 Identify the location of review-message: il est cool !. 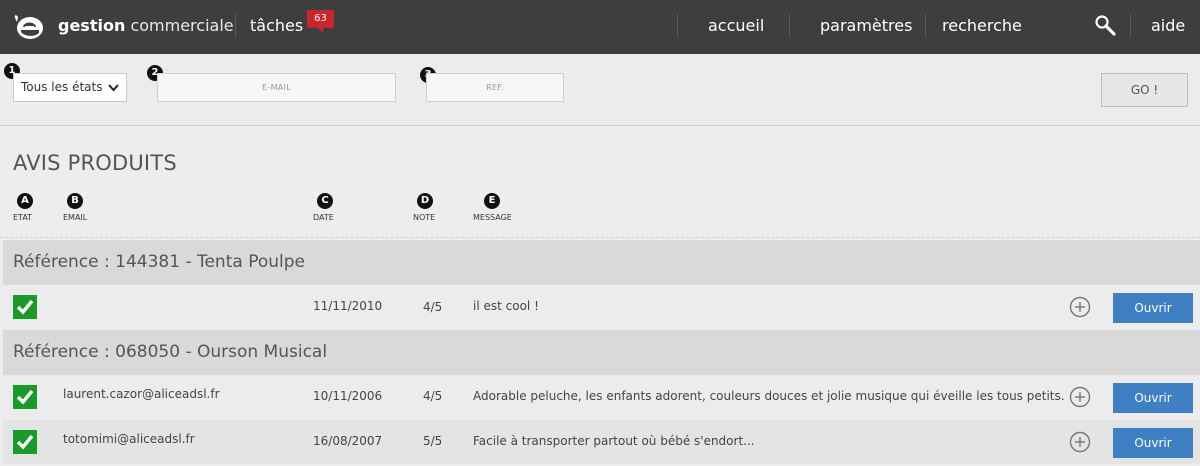
(506, 306).